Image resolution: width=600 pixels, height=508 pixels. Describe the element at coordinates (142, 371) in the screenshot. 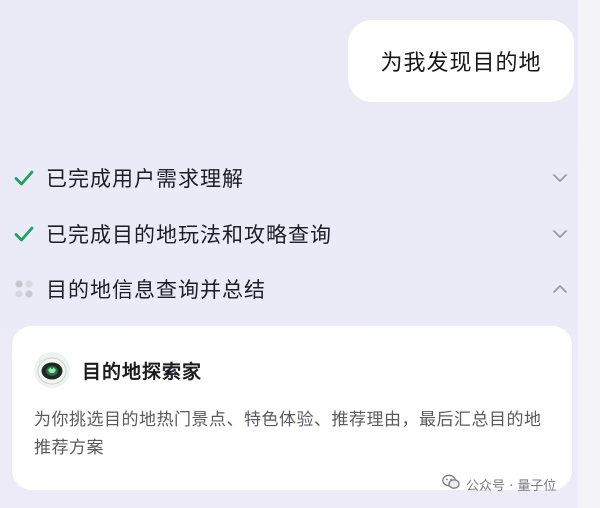

I see `agent-card-title: 目的地探索家` at that location.